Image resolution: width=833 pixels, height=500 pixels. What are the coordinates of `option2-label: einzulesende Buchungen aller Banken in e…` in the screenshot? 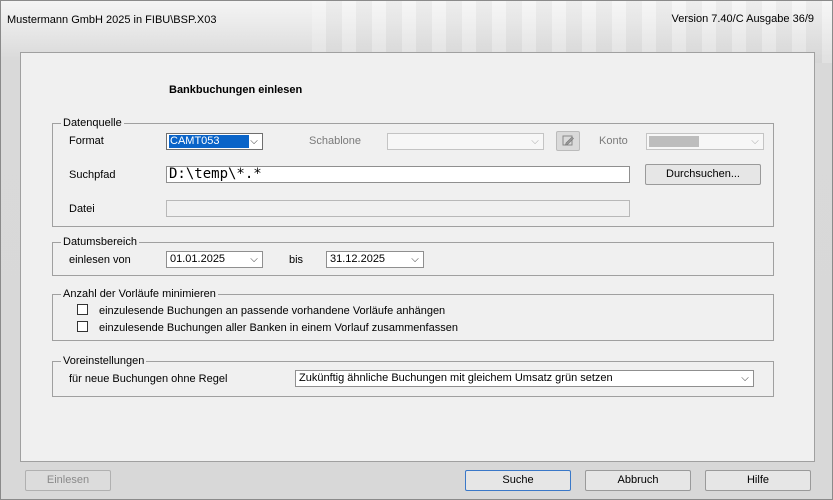 It's located at (278, 328).